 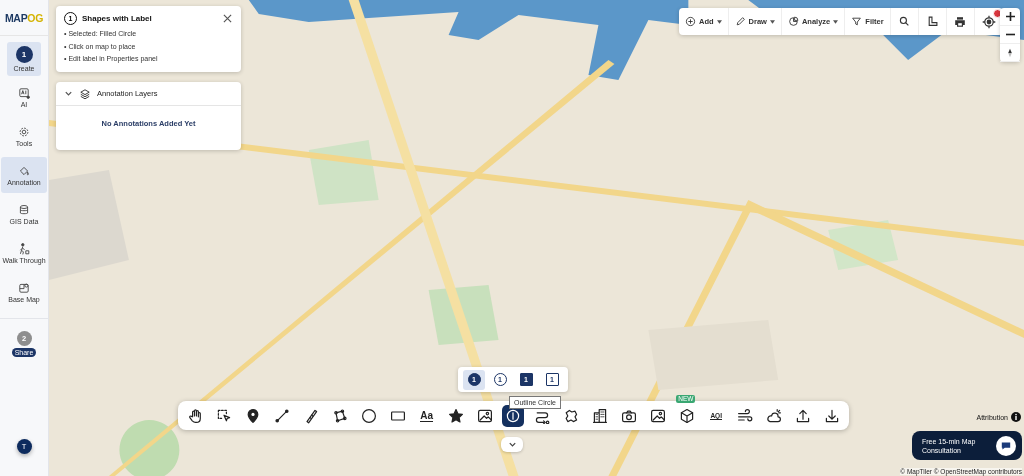 What do you see at coordinates (740, 21) in the screenshot?
I see `pencil-icon` at bounding box center [740, 21].